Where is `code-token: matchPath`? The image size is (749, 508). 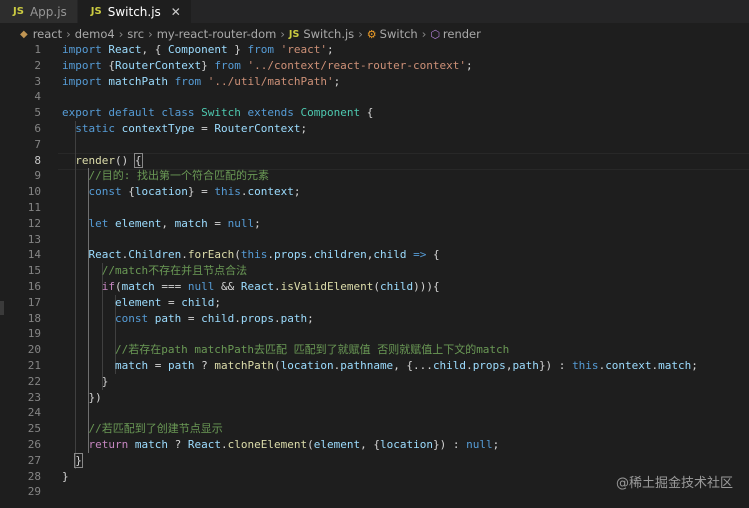
code-token: matchPath is located at coordinates (244, 365).